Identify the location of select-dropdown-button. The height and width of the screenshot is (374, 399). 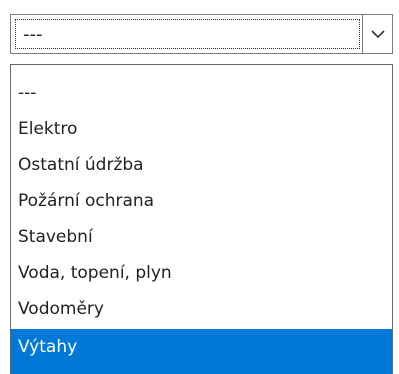
(377, 34).